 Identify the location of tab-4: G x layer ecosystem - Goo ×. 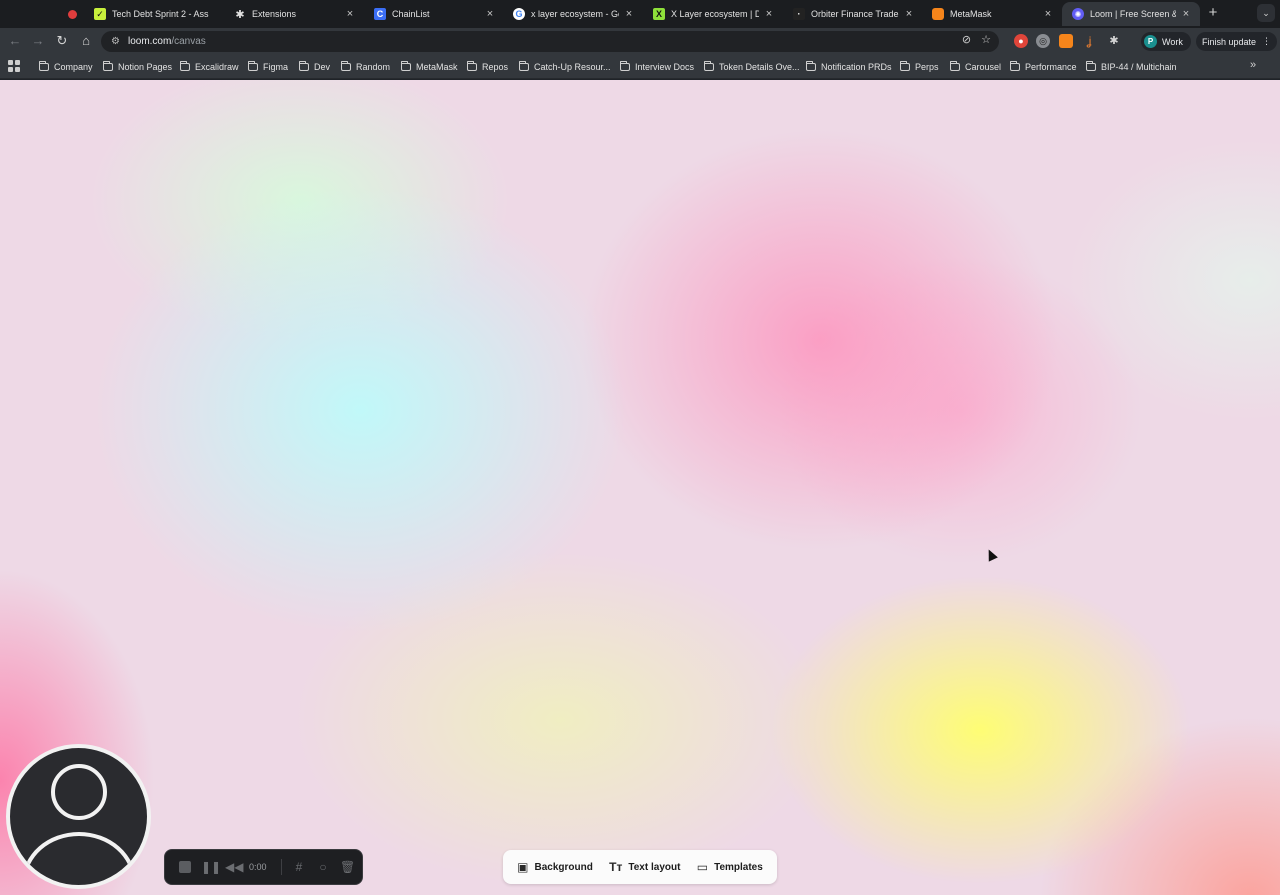
(573, 14).